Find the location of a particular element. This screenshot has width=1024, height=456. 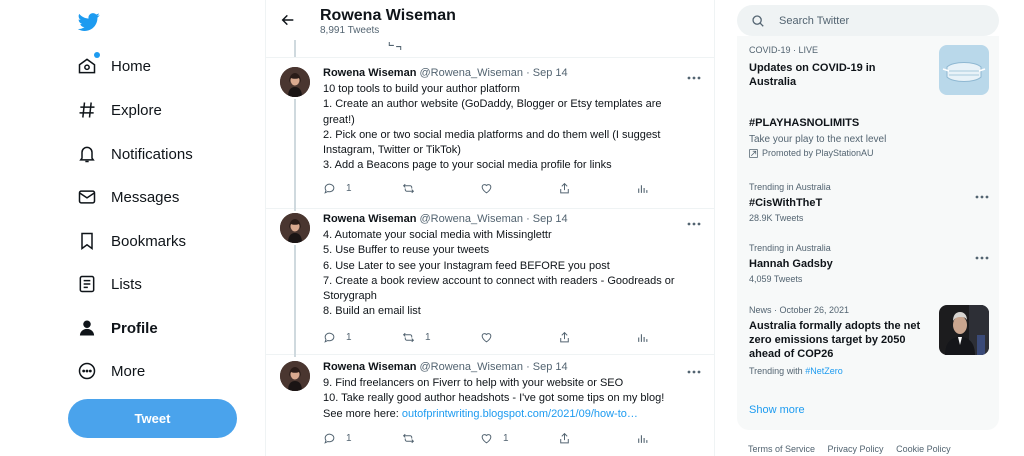

footer-link-cookies: Cookie Policy is located at coordinates (923, 449).